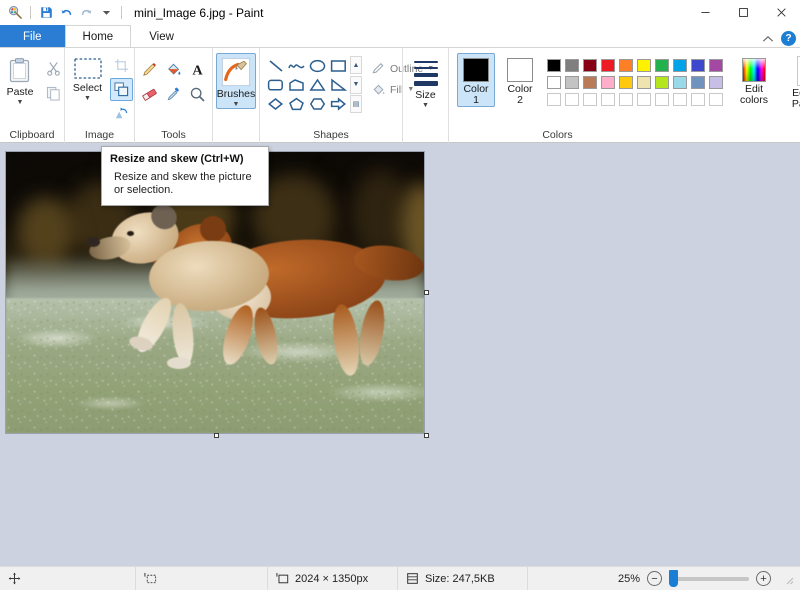 The image size is (800, 590). I want to click on palette-swatch-r1-c1, so click(554, 65).